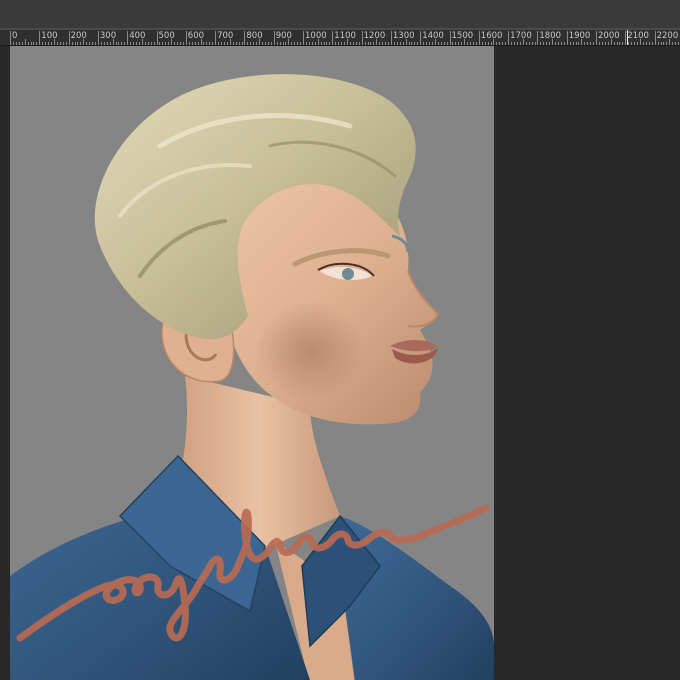 The width and height of the screenshot is (680, 680). Describe the element at coordinates (609, 36) in the screenshot. I see `ruler-label: 2000` at that location.